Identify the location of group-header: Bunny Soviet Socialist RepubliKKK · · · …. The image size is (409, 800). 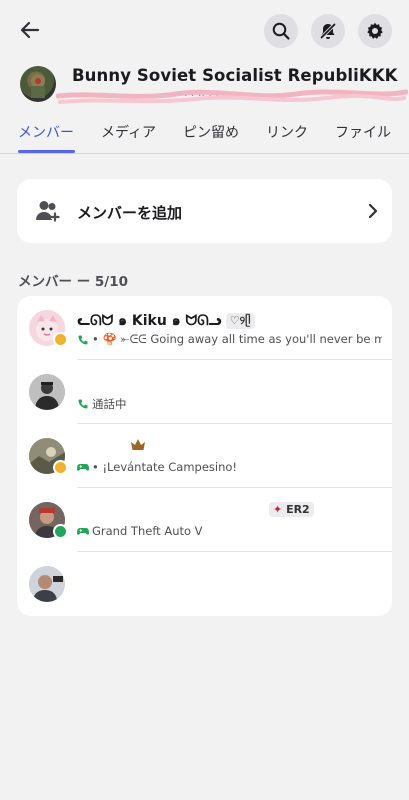
(204, 87).